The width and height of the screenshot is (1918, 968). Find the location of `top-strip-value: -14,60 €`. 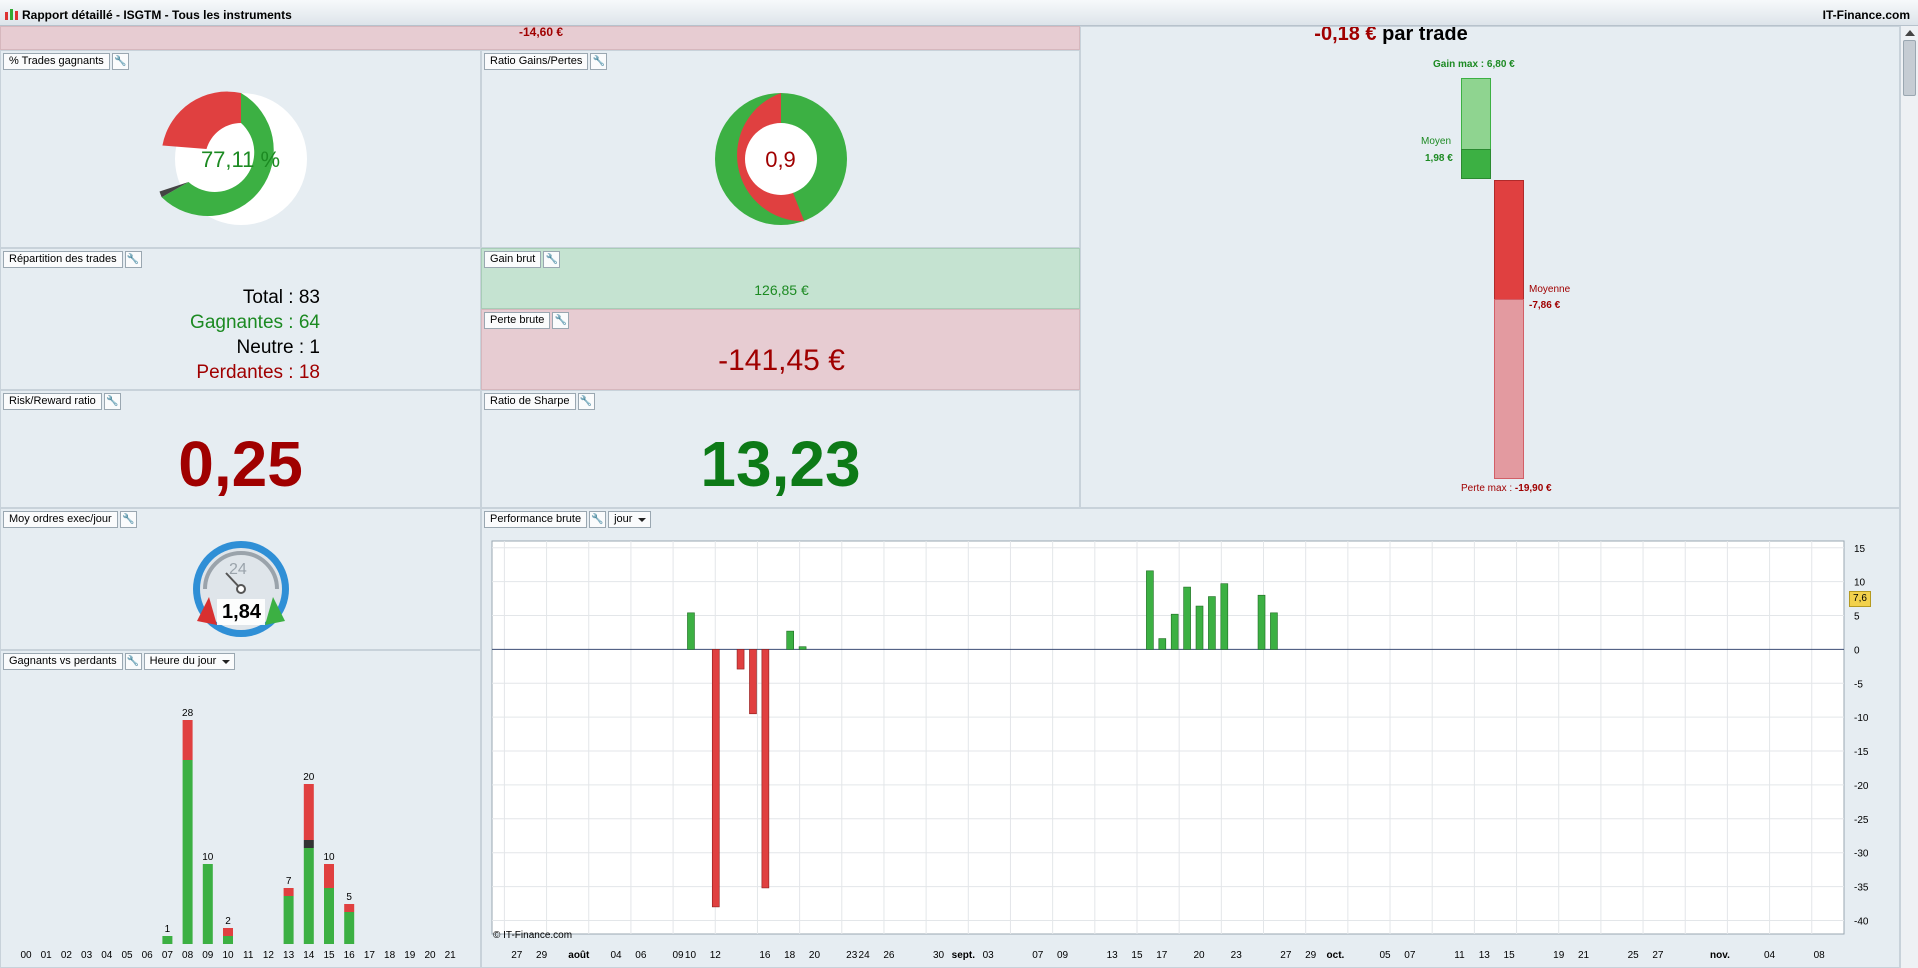

top-strip-value: -14,60 € is located at coordinates (541, 32).